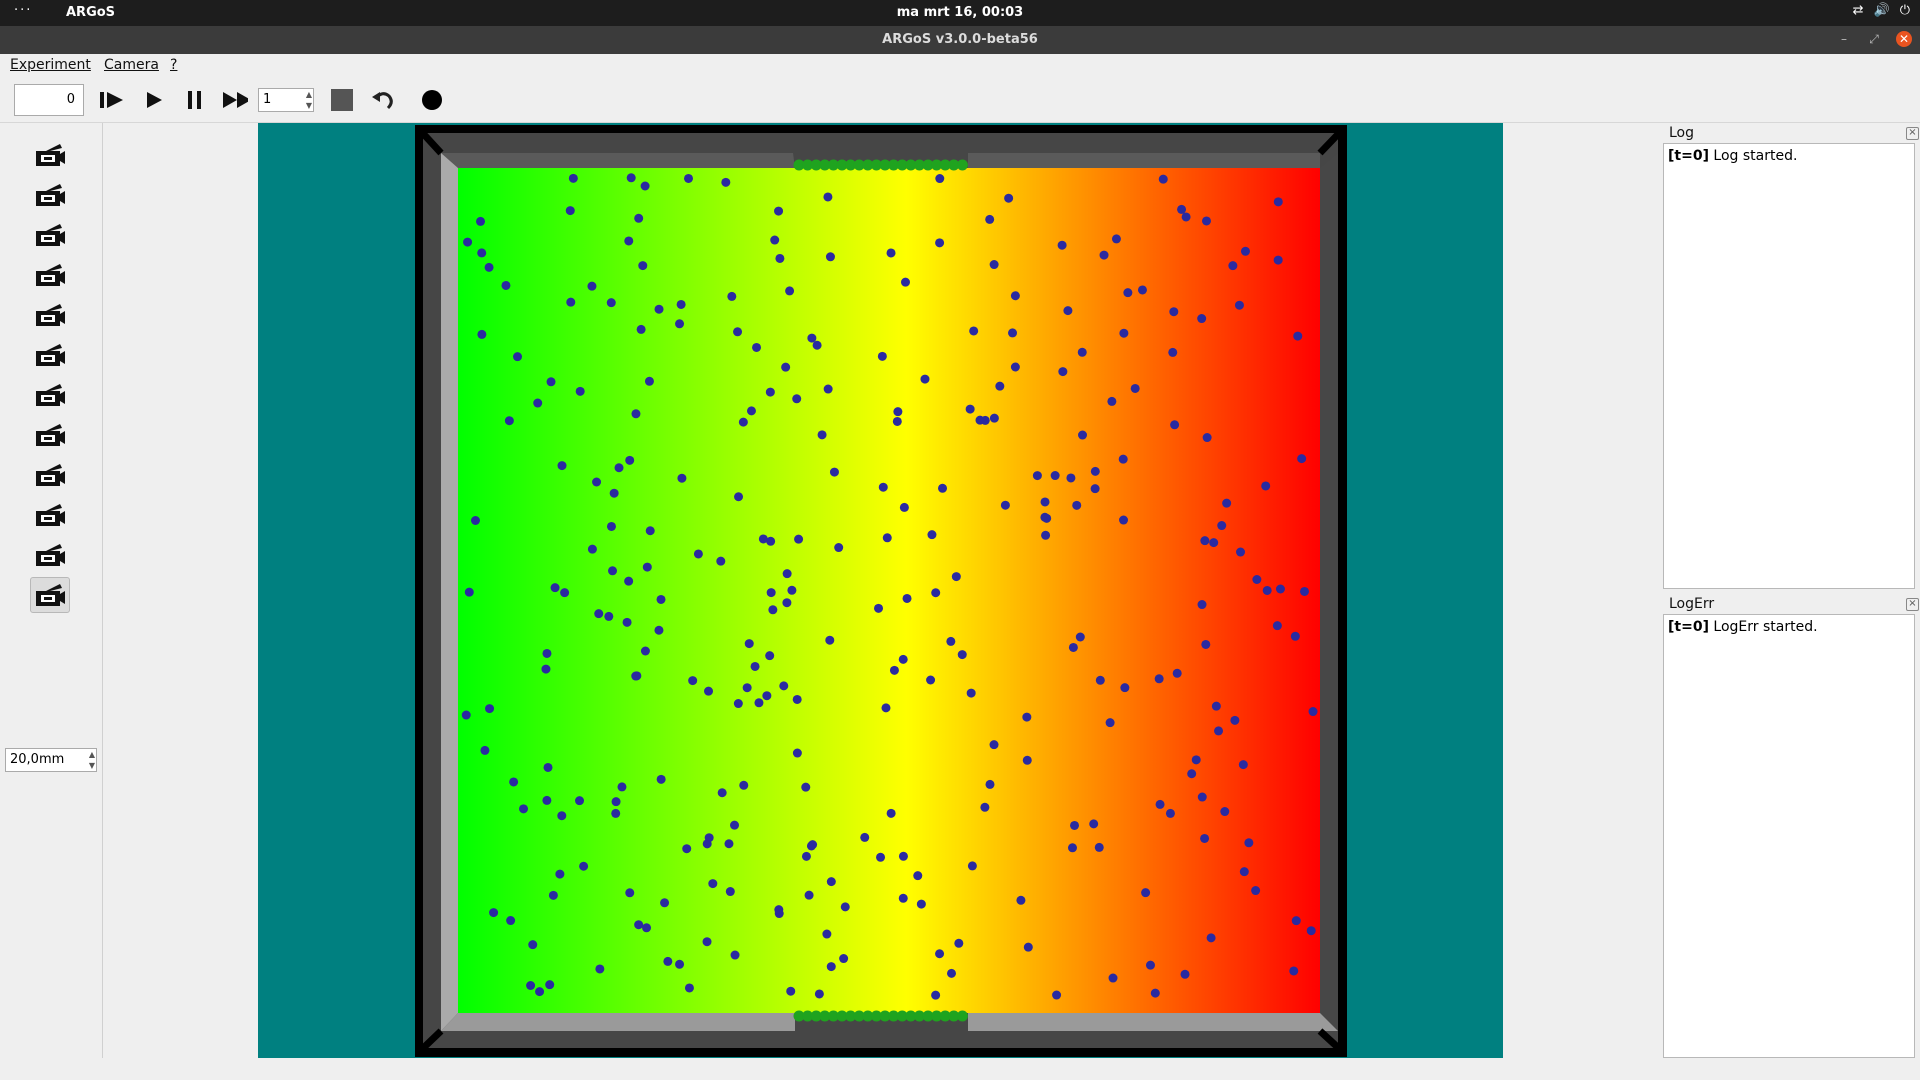 The width and height of the screenshot is (1920, 1080). What do you see at coordinates (1904, 39) in the screenshot?
I see `close-button: ✕` at bounding box center [1904, 39].